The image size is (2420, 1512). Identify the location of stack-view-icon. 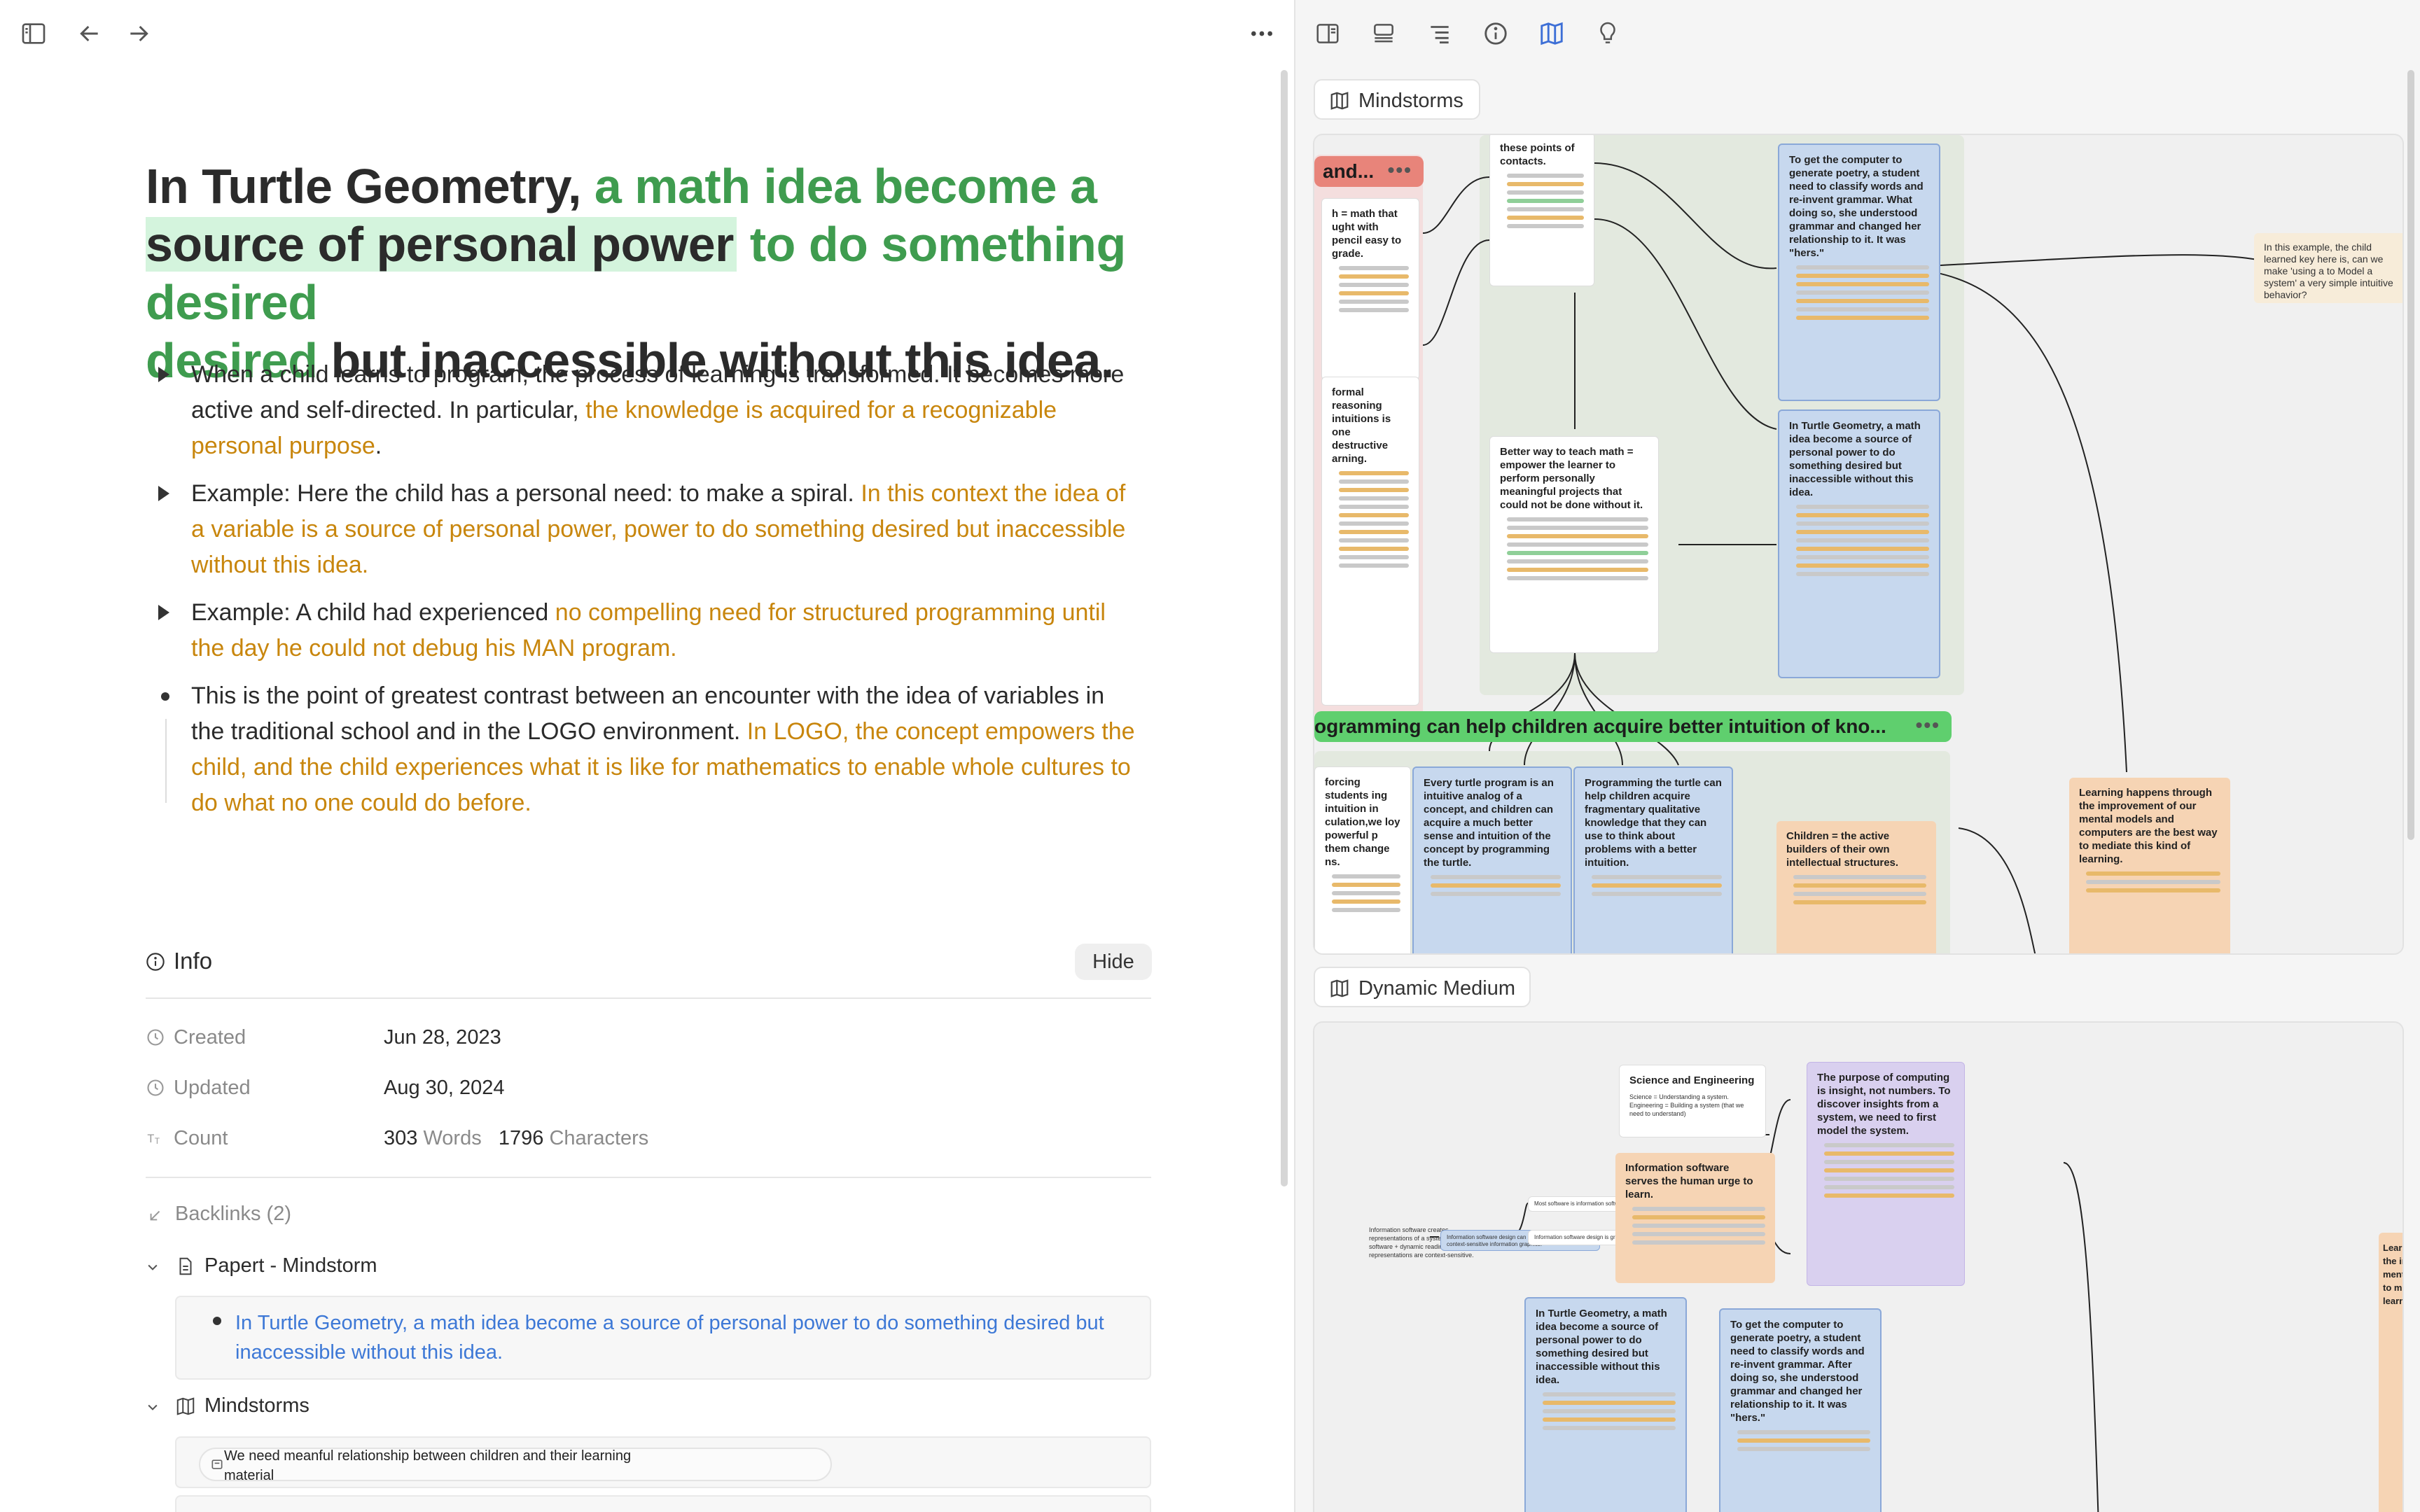
(1383, 33).